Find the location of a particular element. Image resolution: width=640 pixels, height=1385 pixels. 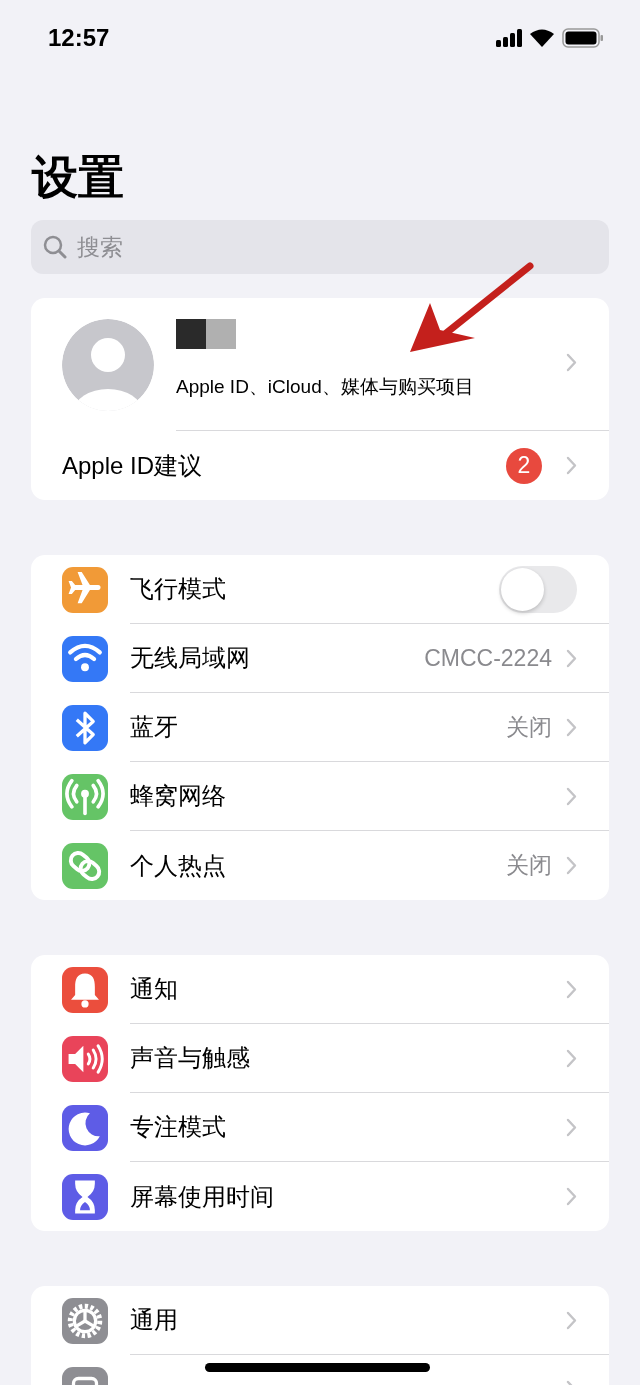

setting-label: 通用 is located at coordinates (341, 1320).